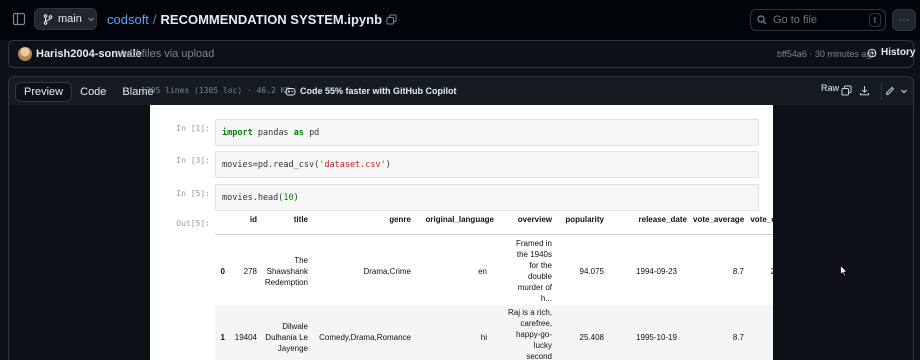 This screenshot has height=360, width=920. I want to click on table-cell: 1995-10-19, so click(656, 337).